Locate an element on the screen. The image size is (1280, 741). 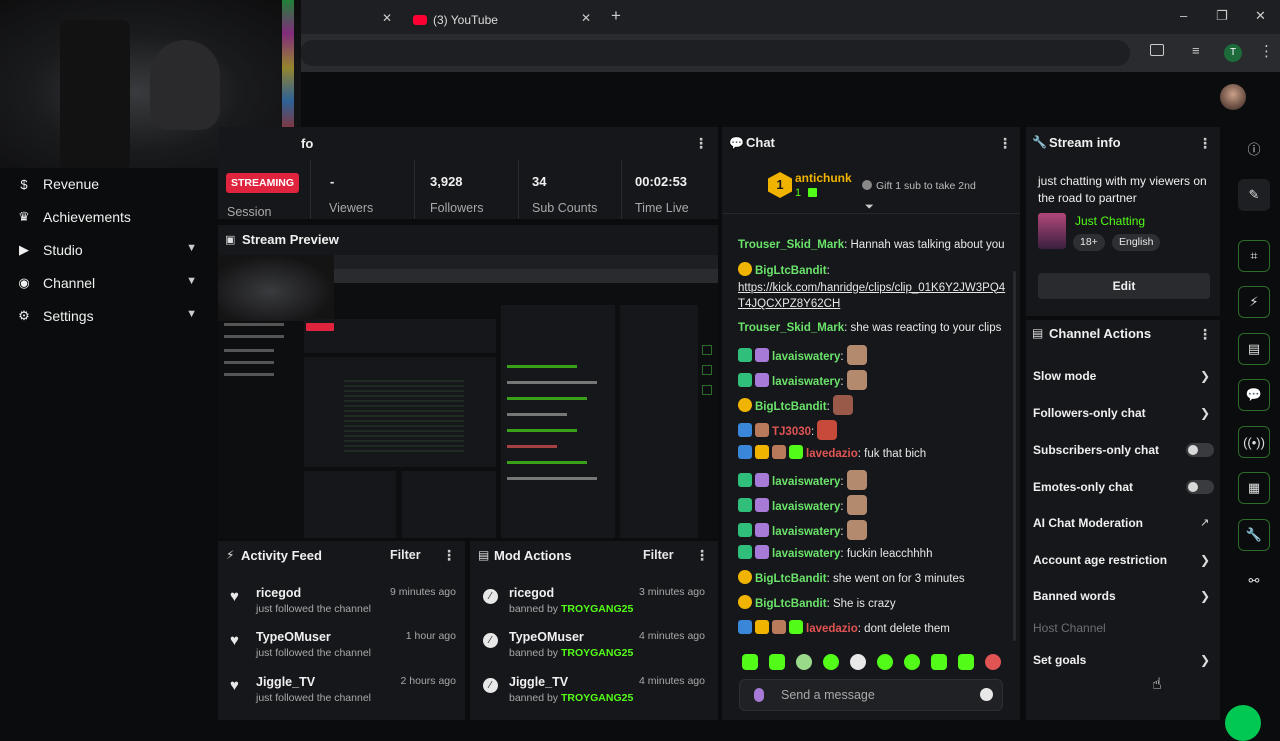
chat-username: TJ3030 is located at coordinates (791, 432).